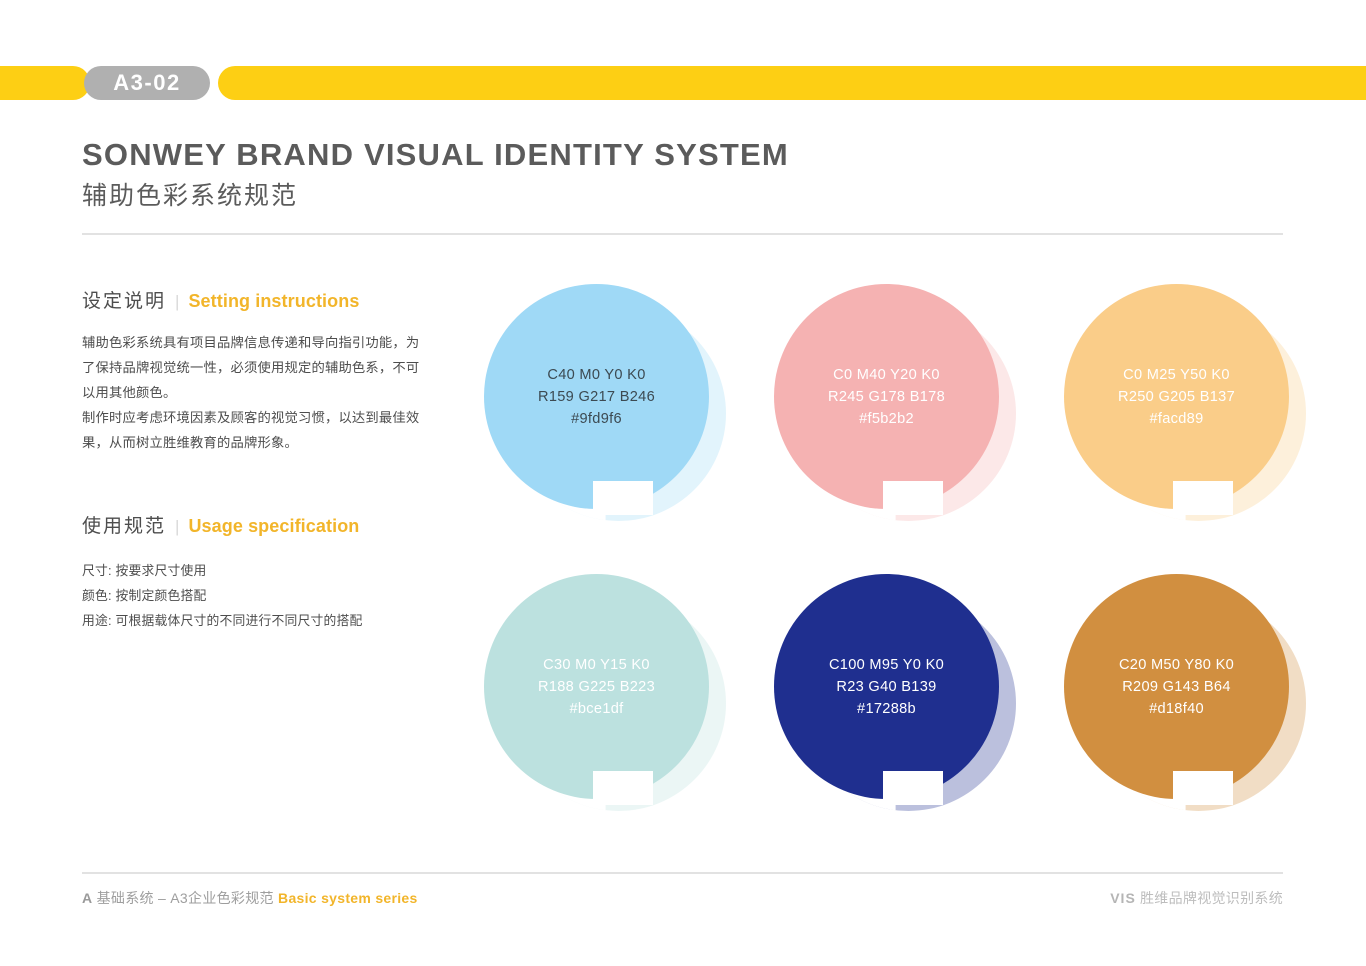 The height and width of the screenshot is (966, 1366). What do you see at coordinates (124, 301) in the screenshot?
I see `setting-heading-cn: 设定说明` at bounding box center [124, 301].